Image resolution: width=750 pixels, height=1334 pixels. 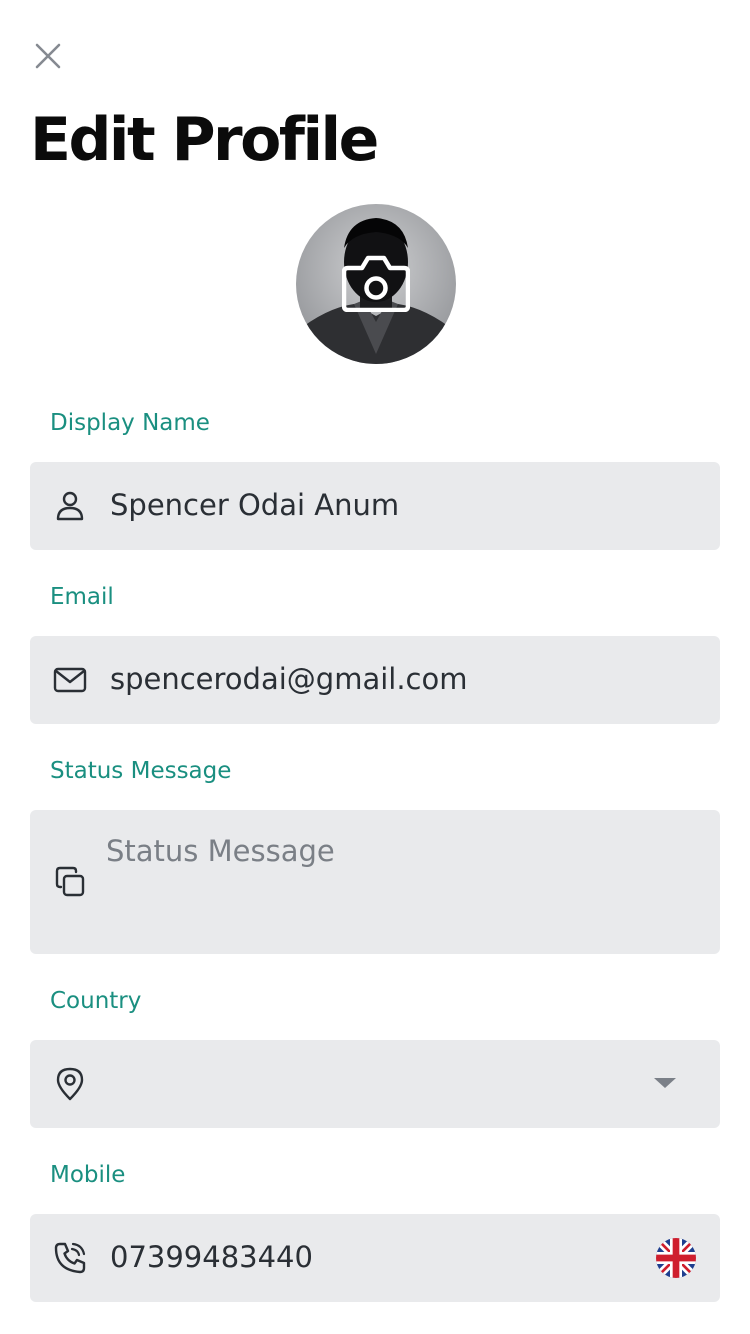 I want to click on mobile-label: Mobile, so click(x=88, y=1175).